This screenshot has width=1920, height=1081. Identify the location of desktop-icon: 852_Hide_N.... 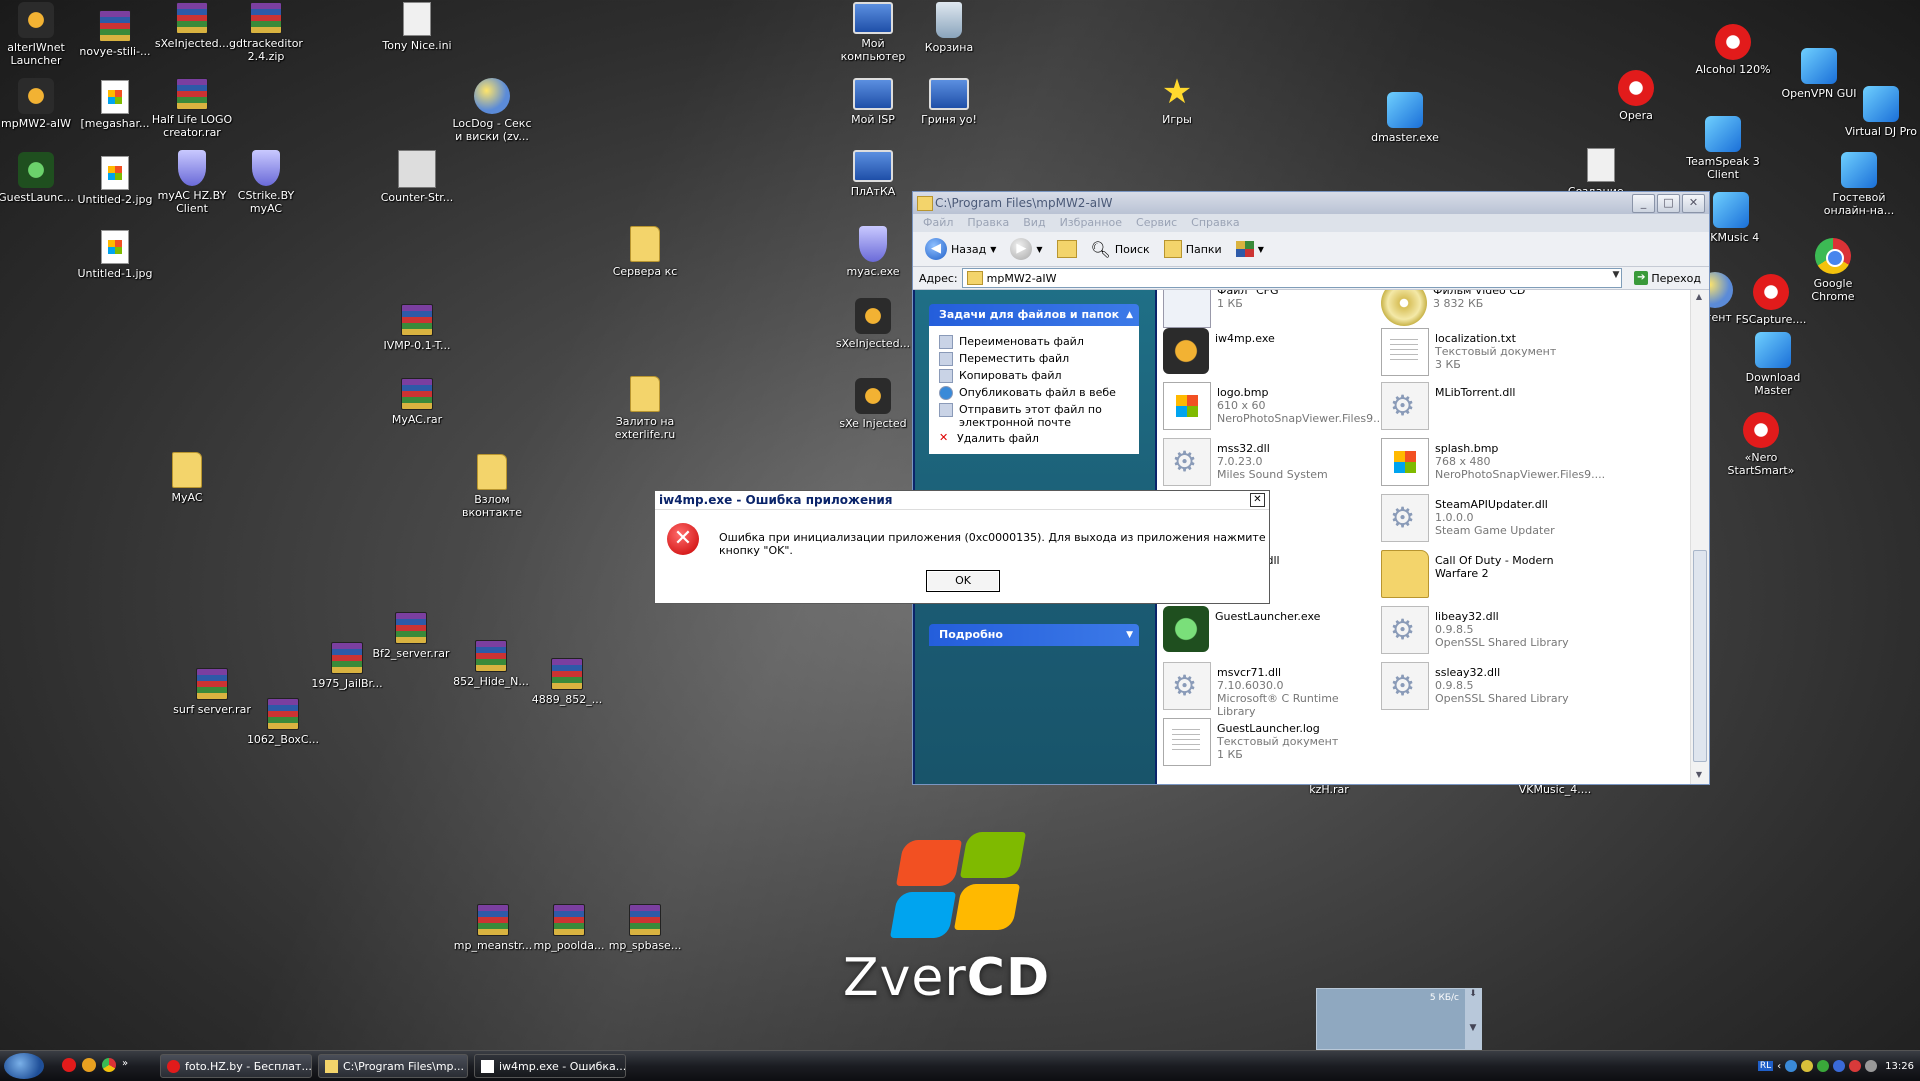
(491, 664).